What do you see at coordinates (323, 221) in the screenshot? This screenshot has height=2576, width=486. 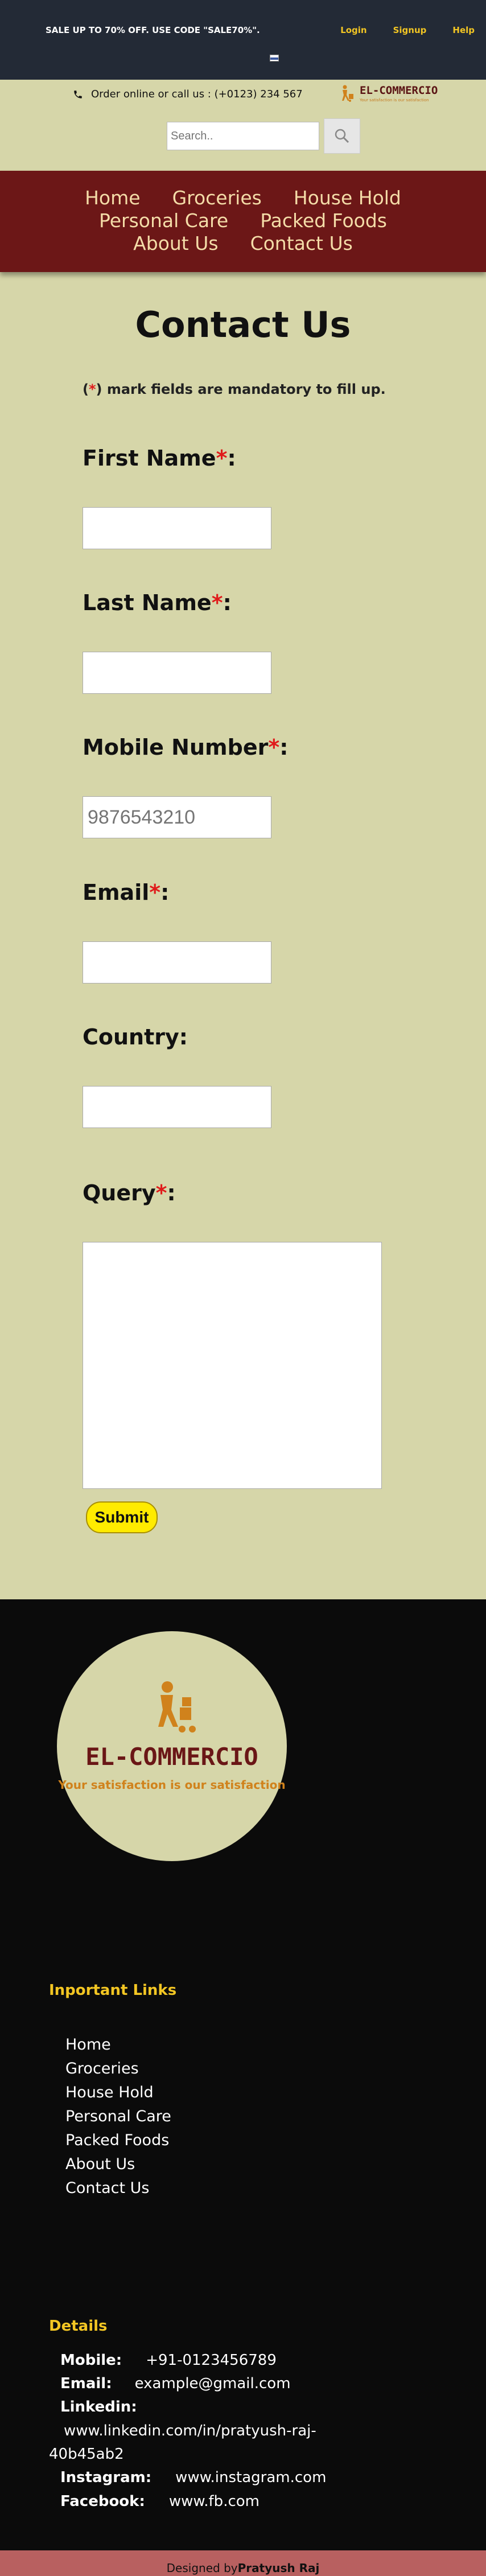 I see `nav-item-packed-foods: Packed Foods` at bounding box center [323, 221].